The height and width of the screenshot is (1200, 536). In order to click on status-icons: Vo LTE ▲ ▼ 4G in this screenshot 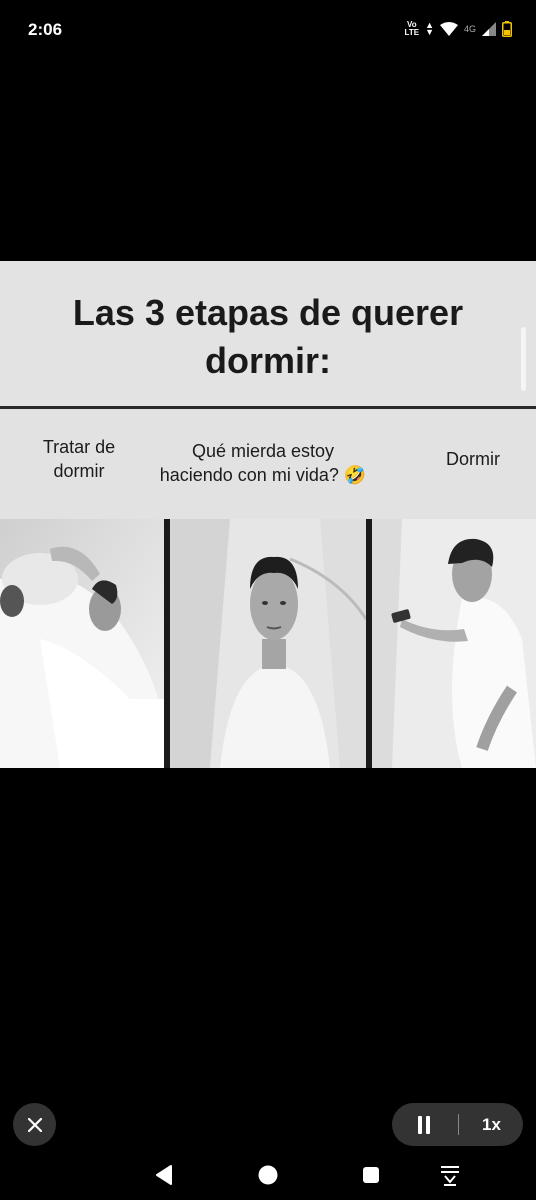, I will do `click(458, 29)`.